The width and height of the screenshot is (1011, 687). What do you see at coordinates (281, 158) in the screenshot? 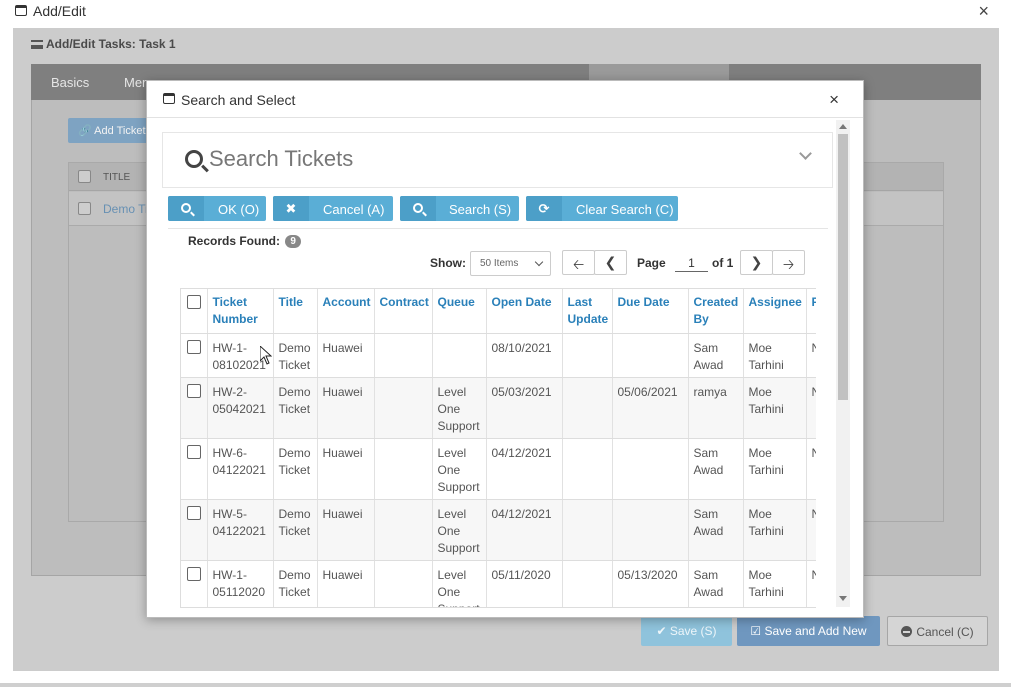
I see `search-tickets-title: Search Tickets` at bounding box center [281, 158].